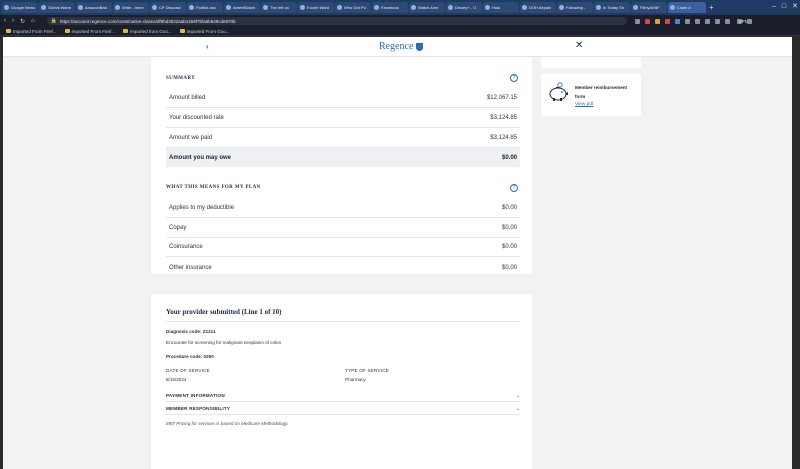 Image resolution: width=800 pixels, height=469 pixels. I want to click on tab-label: Global Warm, so click(60, 7).